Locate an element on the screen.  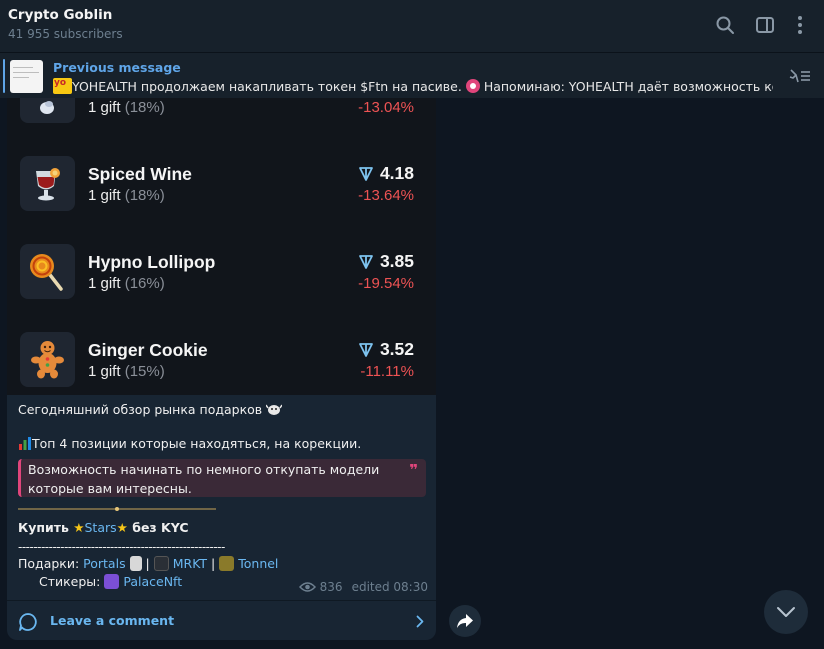
pinned-list-icon is located at coordinates (799, 76).